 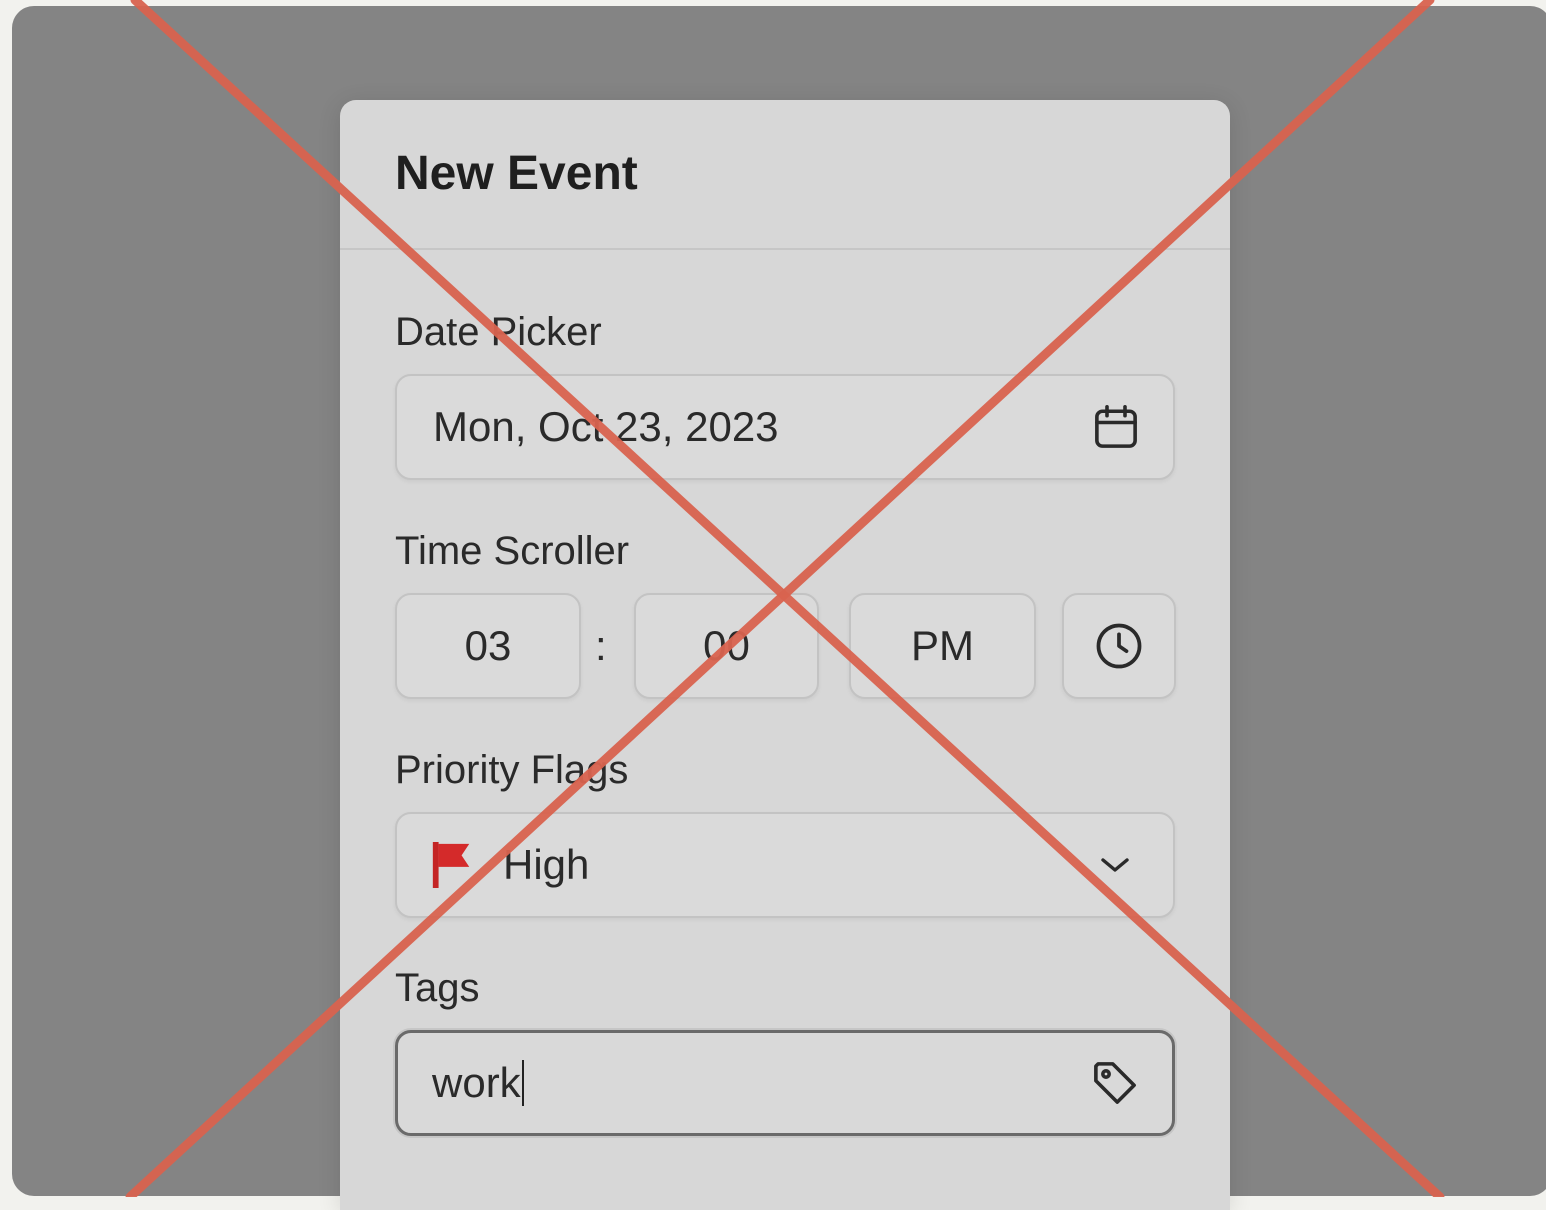 I want to click on flag-icon, so click(x=451, y=865).